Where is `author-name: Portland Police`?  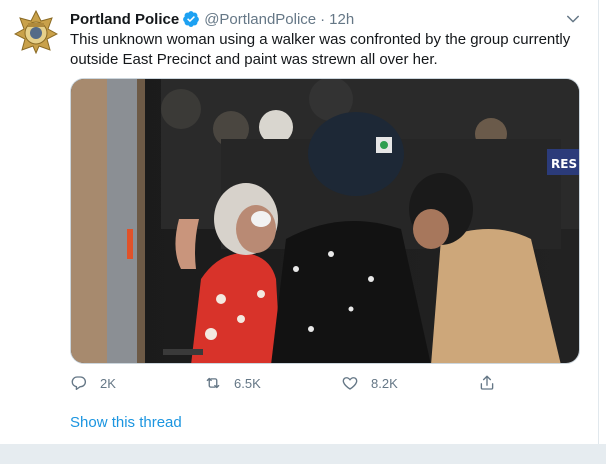 author-name: Portland Police is located at coordinates (124, 19).